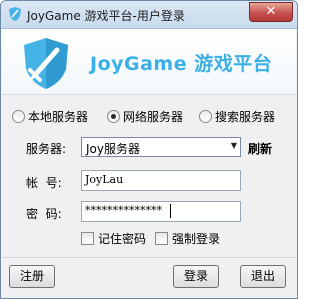  What do you see at coordinates (234, 145) in the screenshot?
I see `dropdown-arrow-icon: ▼` at bounding box center [234, 145].